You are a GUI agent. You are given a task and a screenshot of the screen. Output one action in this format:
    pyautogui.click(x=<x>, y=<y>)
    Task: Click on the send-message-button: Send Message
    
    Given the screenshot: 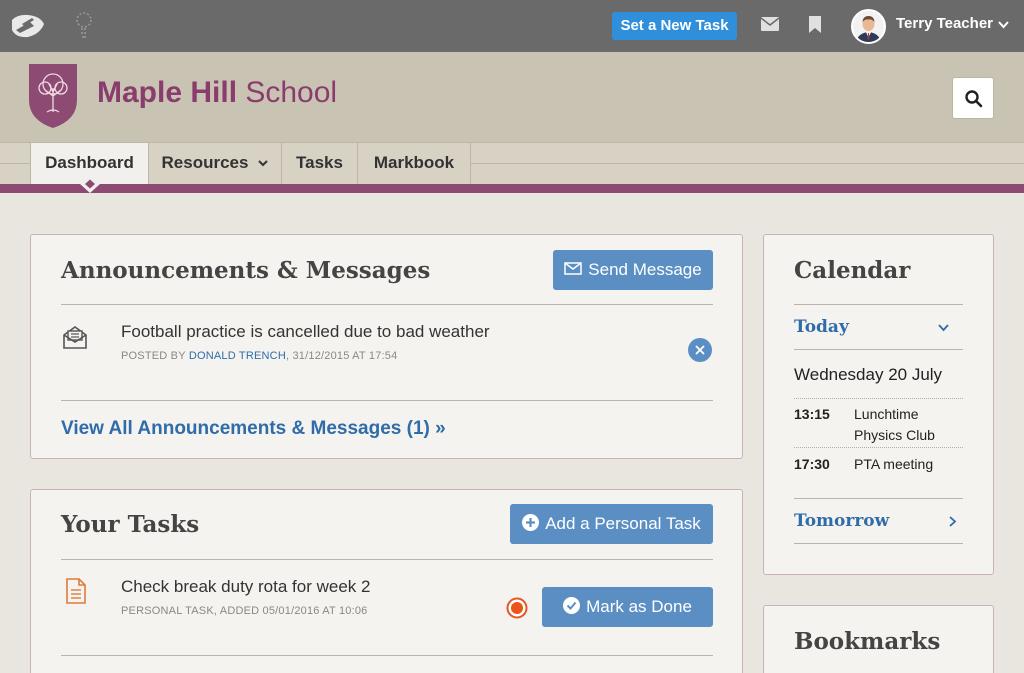 What is the action you would take?
    pyautogui.click(x=633, y=270)
    